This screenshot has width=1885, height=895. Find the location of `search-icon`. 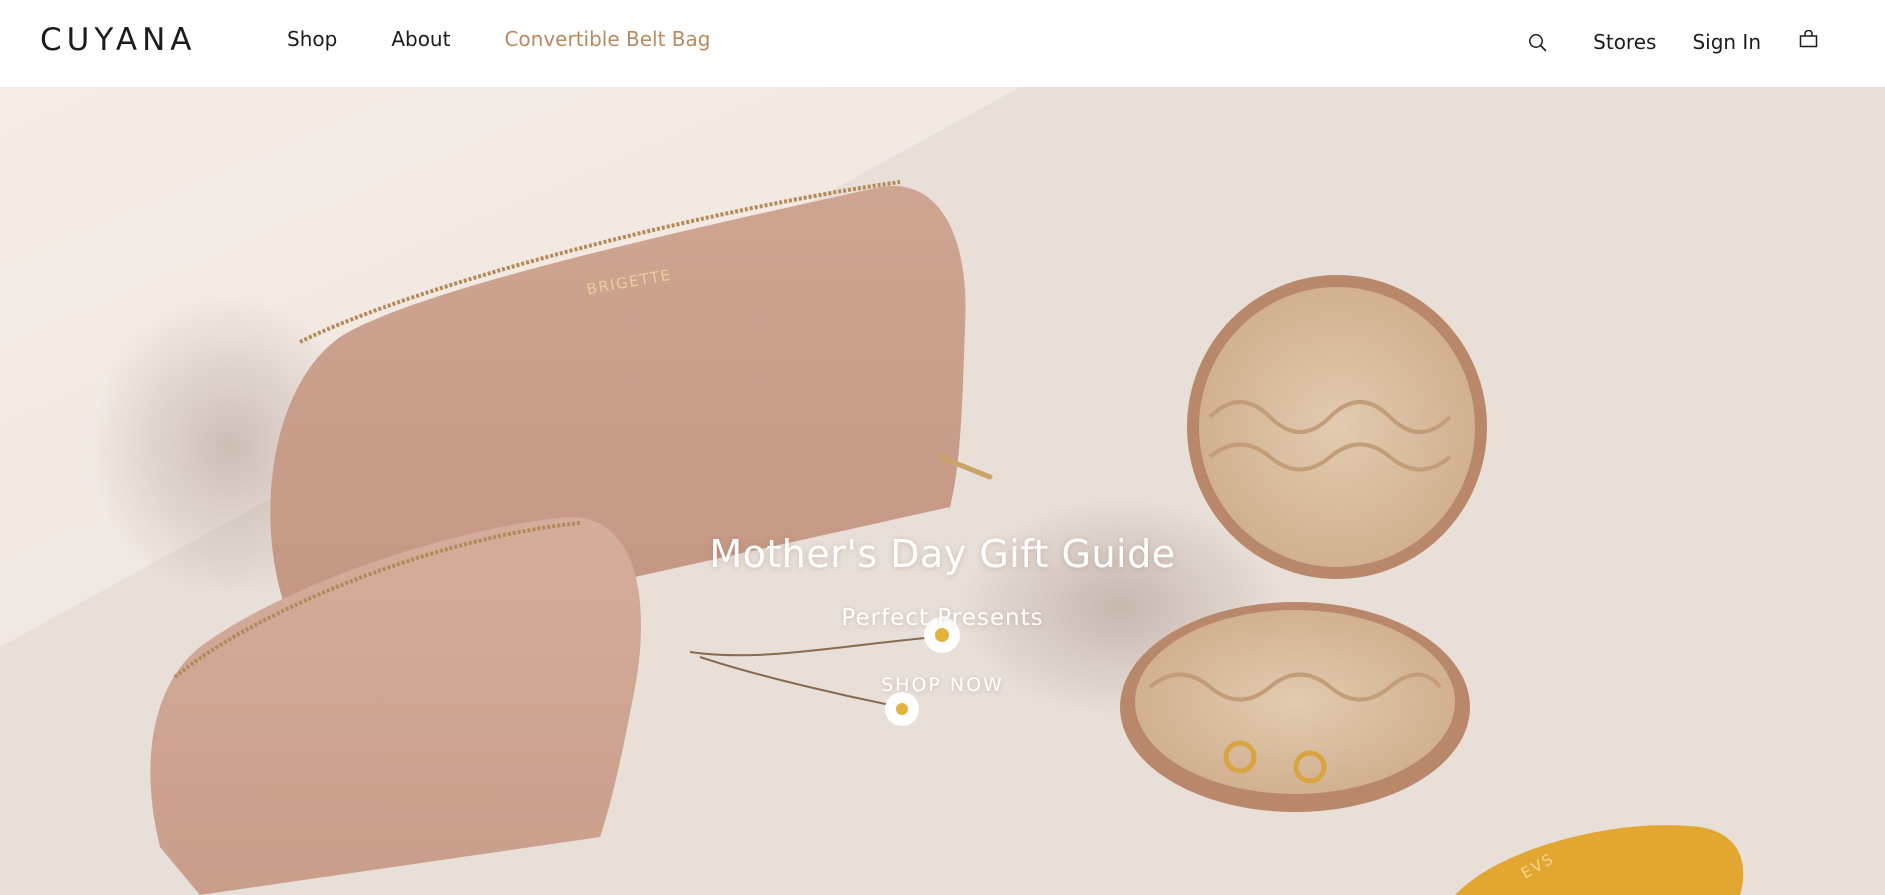

search-icon is located at coordinates (1537, 42).